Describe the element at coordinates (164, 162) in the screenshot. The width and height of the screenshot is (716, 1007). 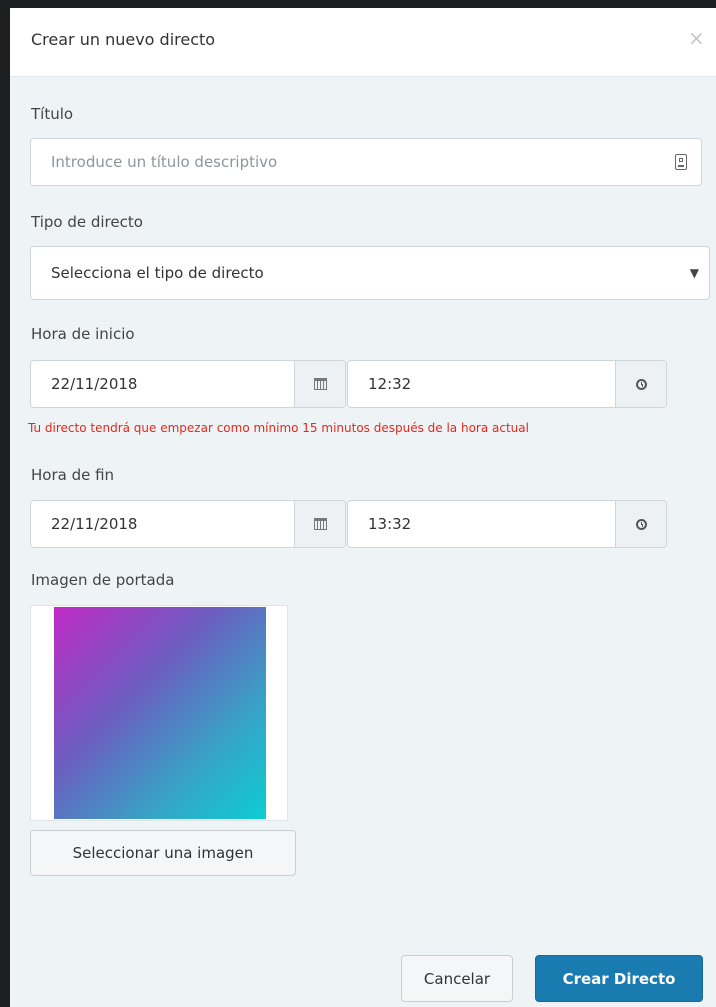
I see `title-placeholder: Introduce un título descriptivo` at that location.